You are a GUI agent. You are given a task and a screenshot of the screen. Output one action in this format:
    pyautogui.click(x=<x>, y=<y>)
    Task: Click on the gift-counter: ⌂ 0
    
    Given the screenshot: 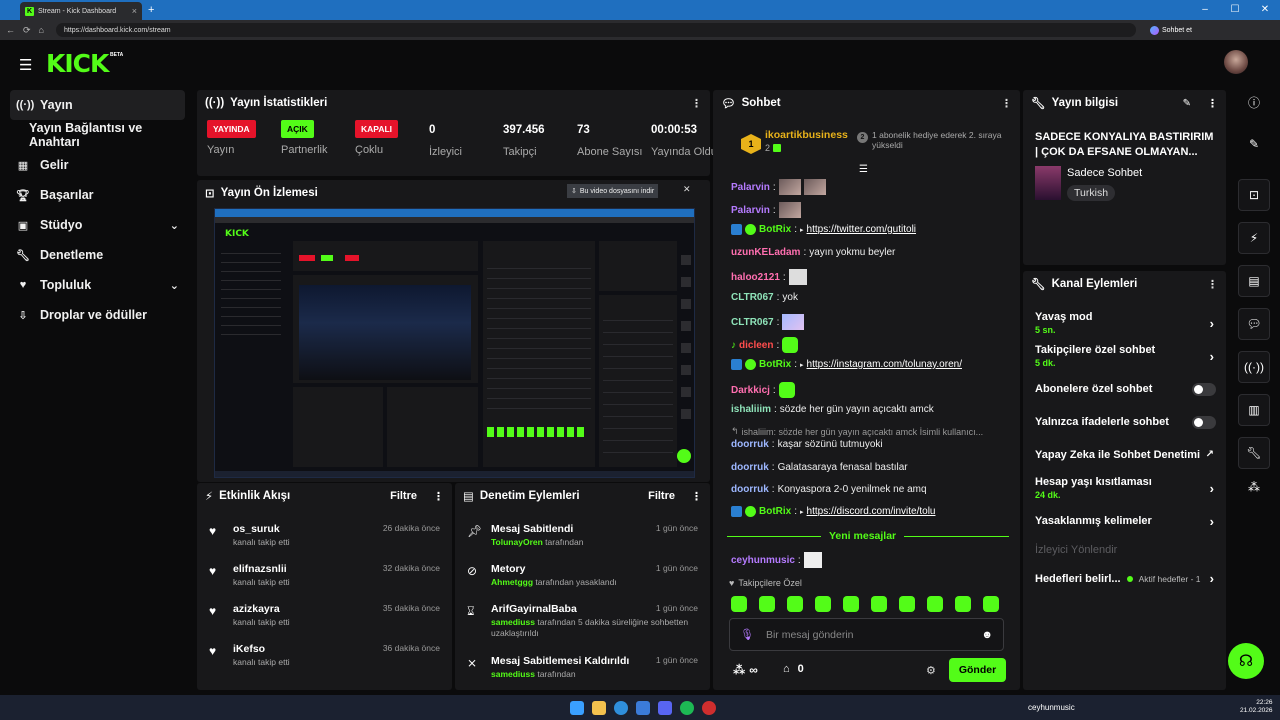 What is the action you would take?
    pyautogui.click(x=793, y=669)
    